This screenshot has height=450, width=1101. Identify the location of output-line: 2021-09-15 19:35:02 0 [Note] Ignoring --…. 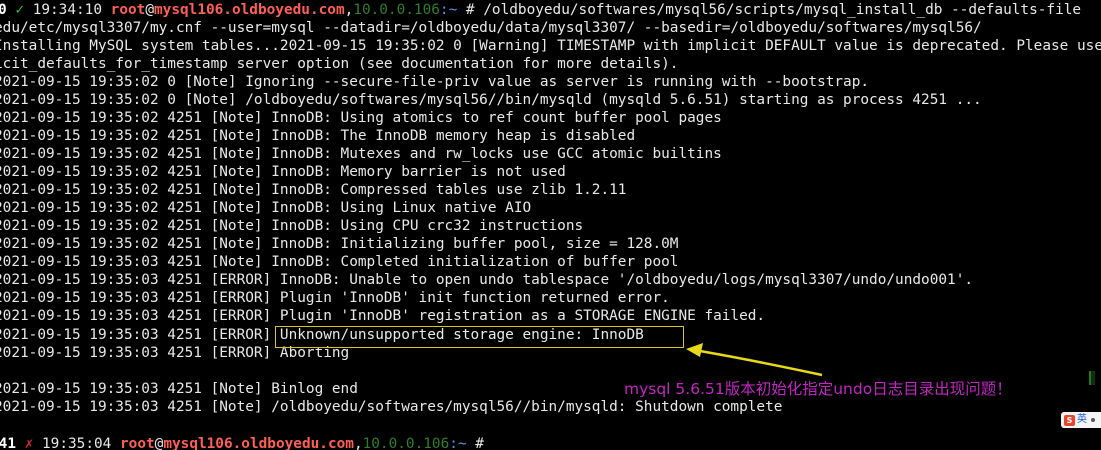
(435, 82).